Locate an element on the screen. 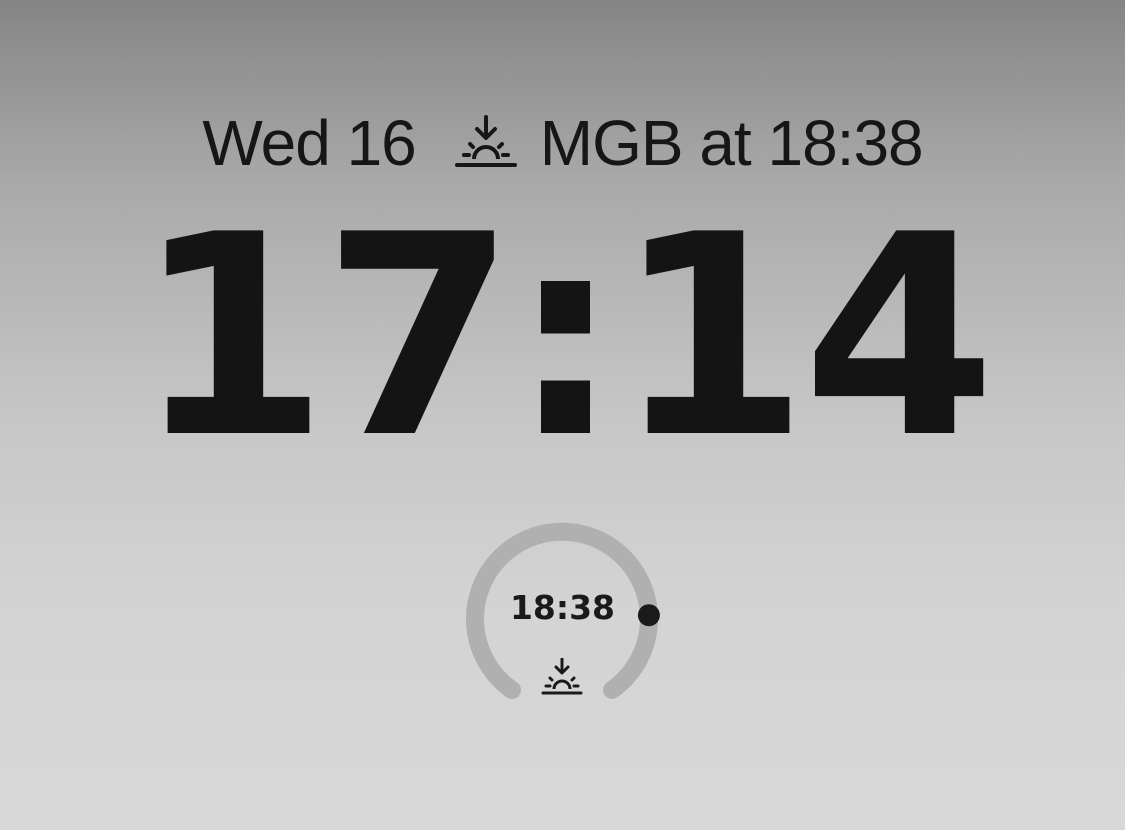 Image resolution: width=1125 pixels, height=830 pixels. event-label: MGB at 18:38 is located at coordinates (731, 143).